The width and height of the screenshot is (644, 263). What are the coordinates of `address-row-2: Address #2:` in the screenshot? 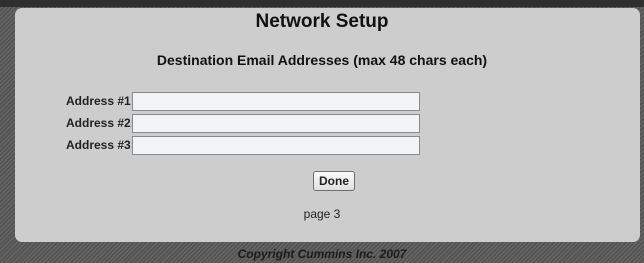 It's located at (322, 124).